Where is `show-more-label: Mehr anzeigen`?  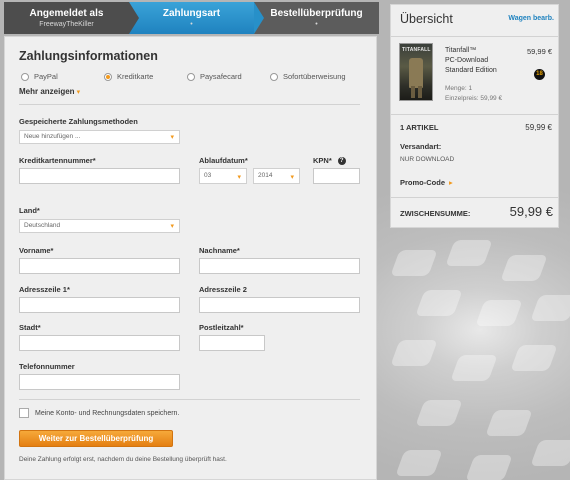
show-more-label: Mehr anzeigen is located at coordinates (47, 91).